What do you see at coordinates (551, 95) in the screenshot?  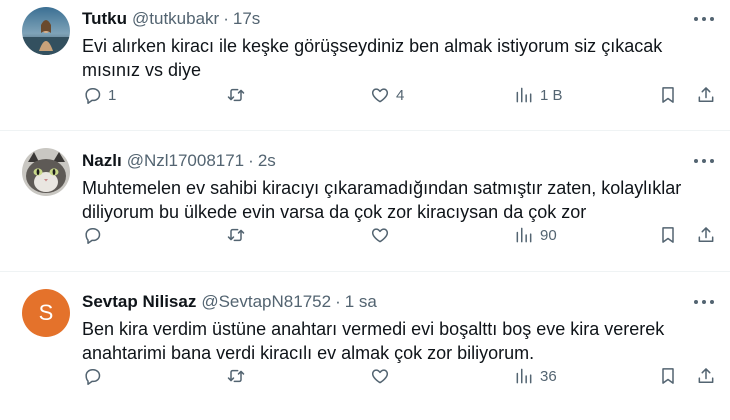 I see `views-count: 1 B` at bounding box center [551, 95].